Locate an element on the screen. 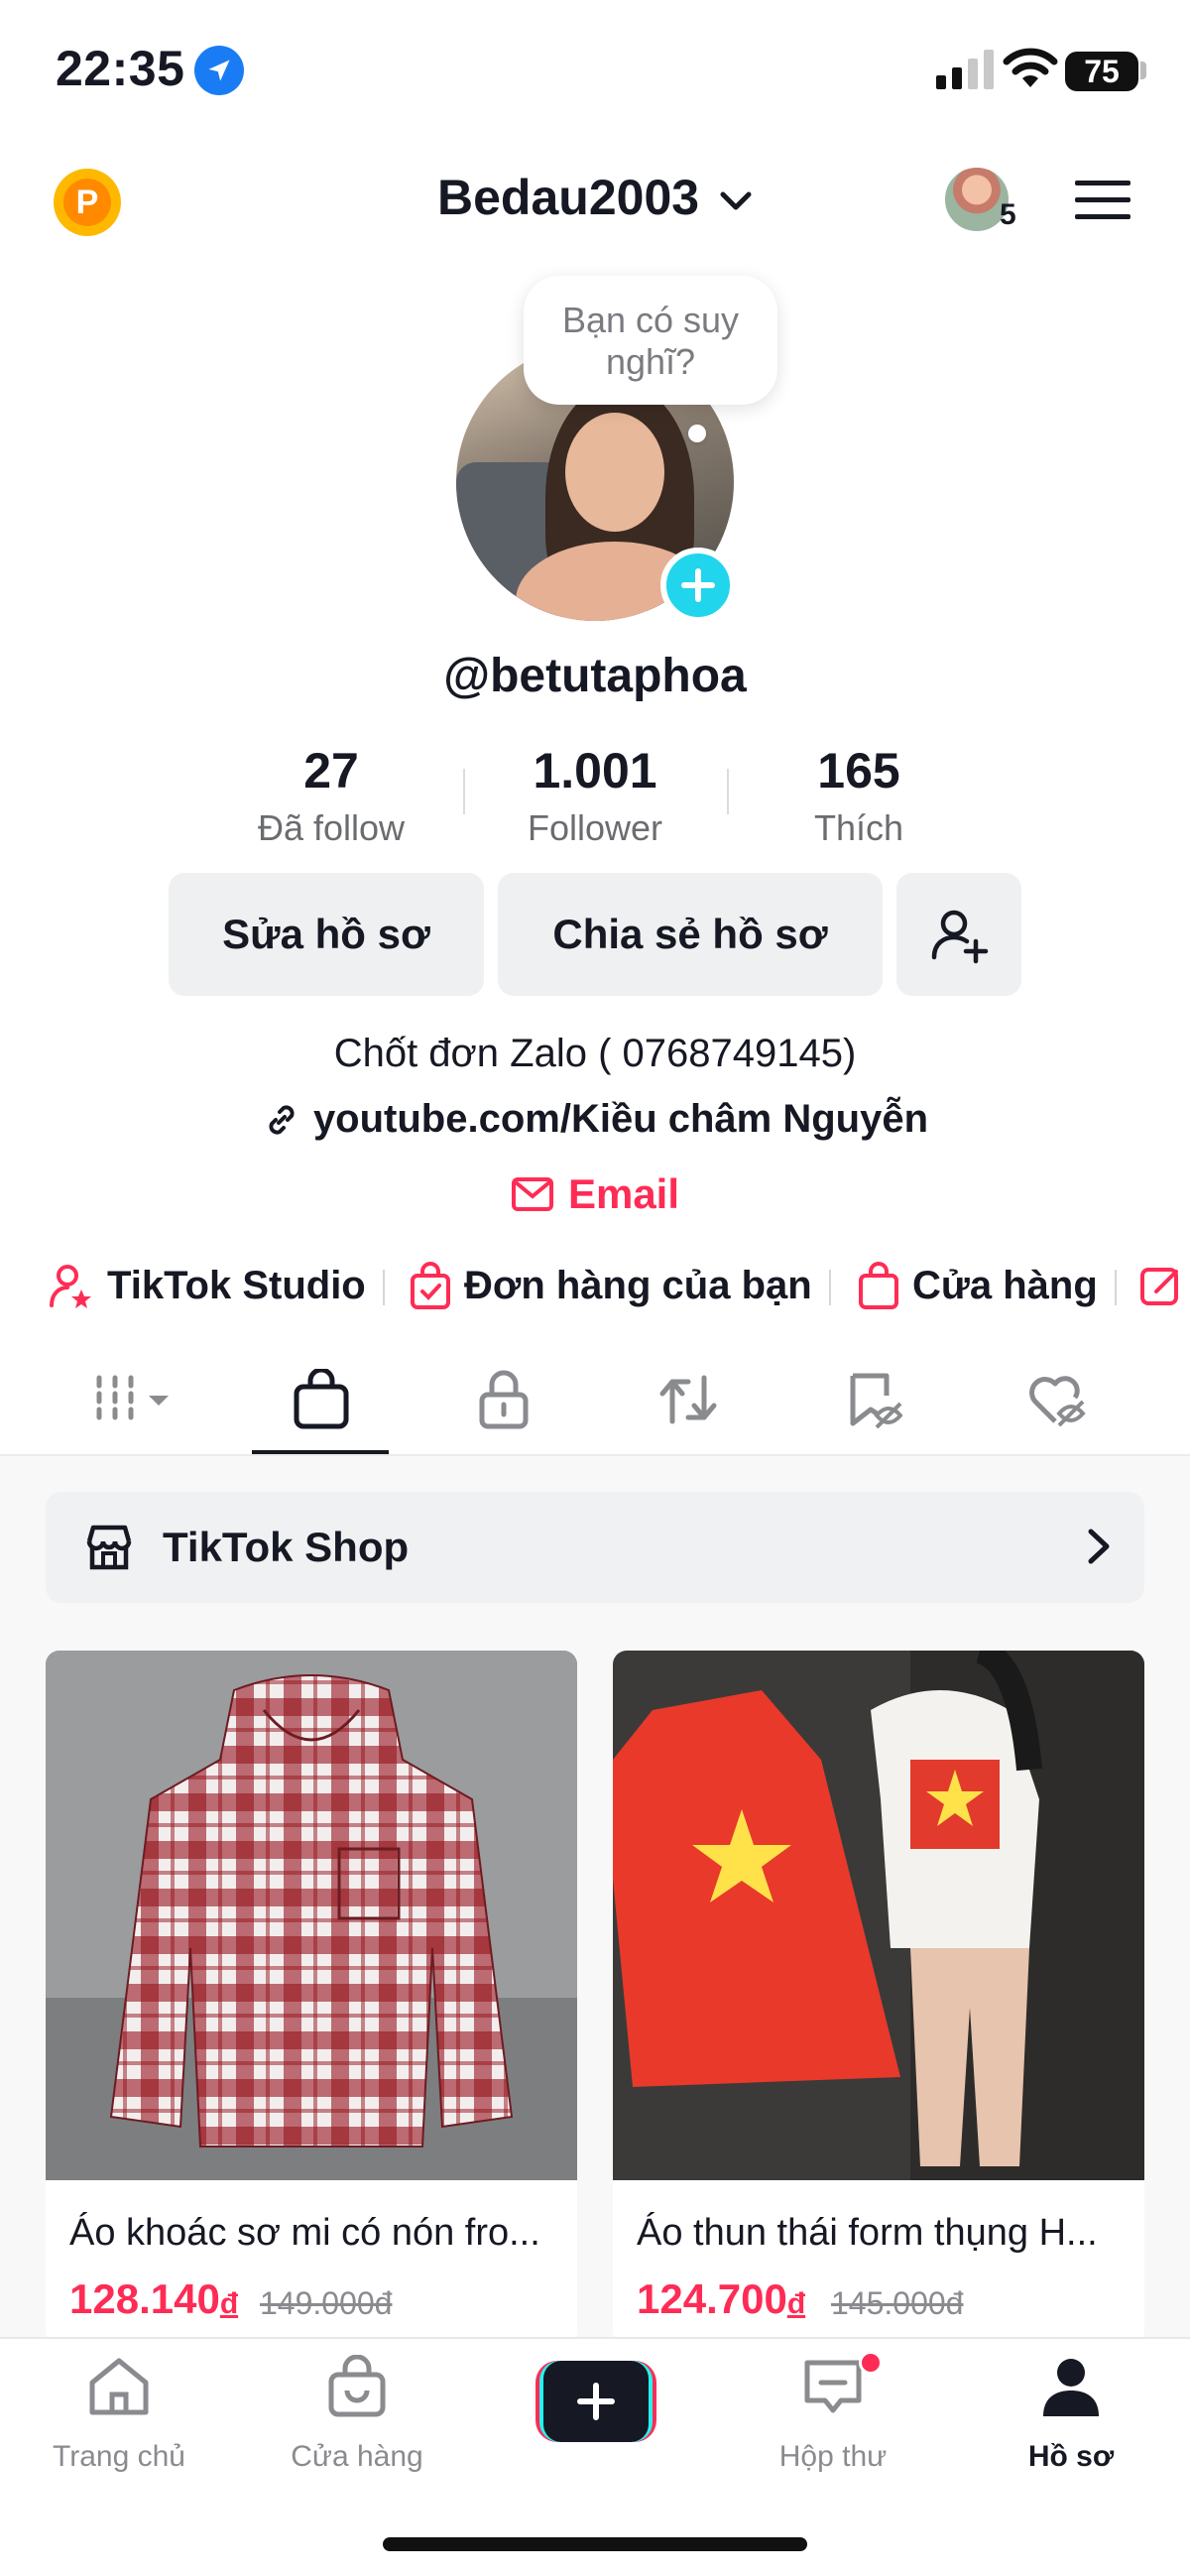  grid-icon is located at coordinates (132, 1399).